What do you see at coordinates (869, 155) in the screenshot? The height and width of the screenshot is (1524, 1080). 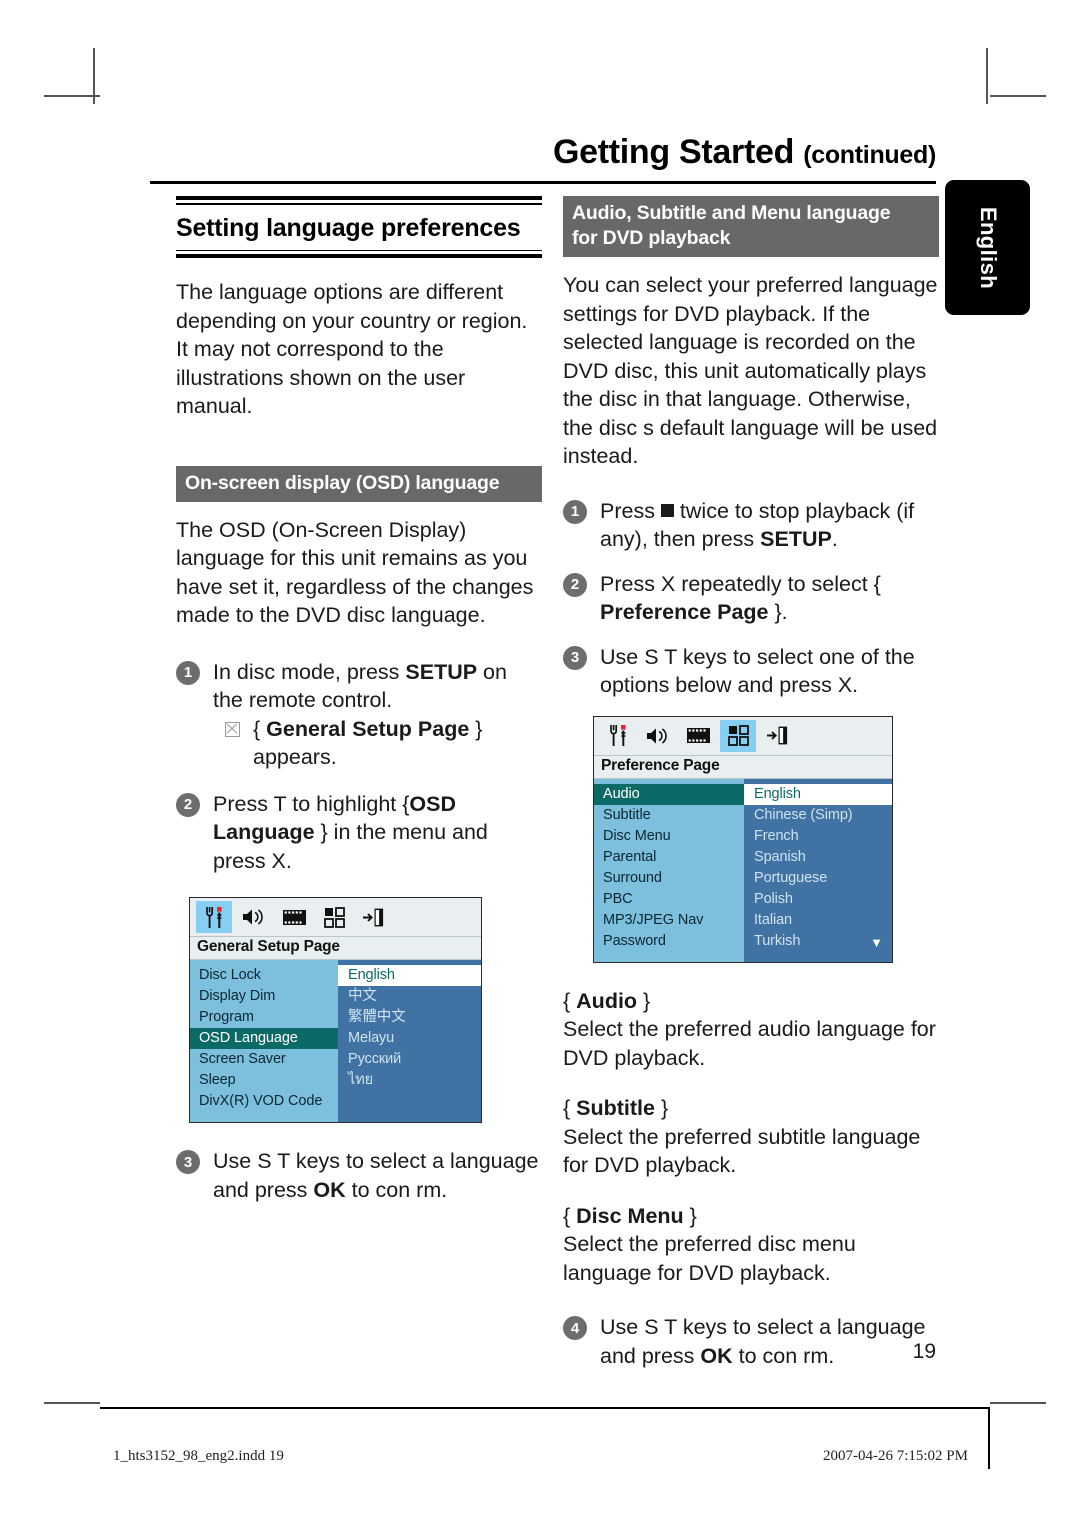 I see `page-title-continued: (continued)` at bounding box center [869, 155].